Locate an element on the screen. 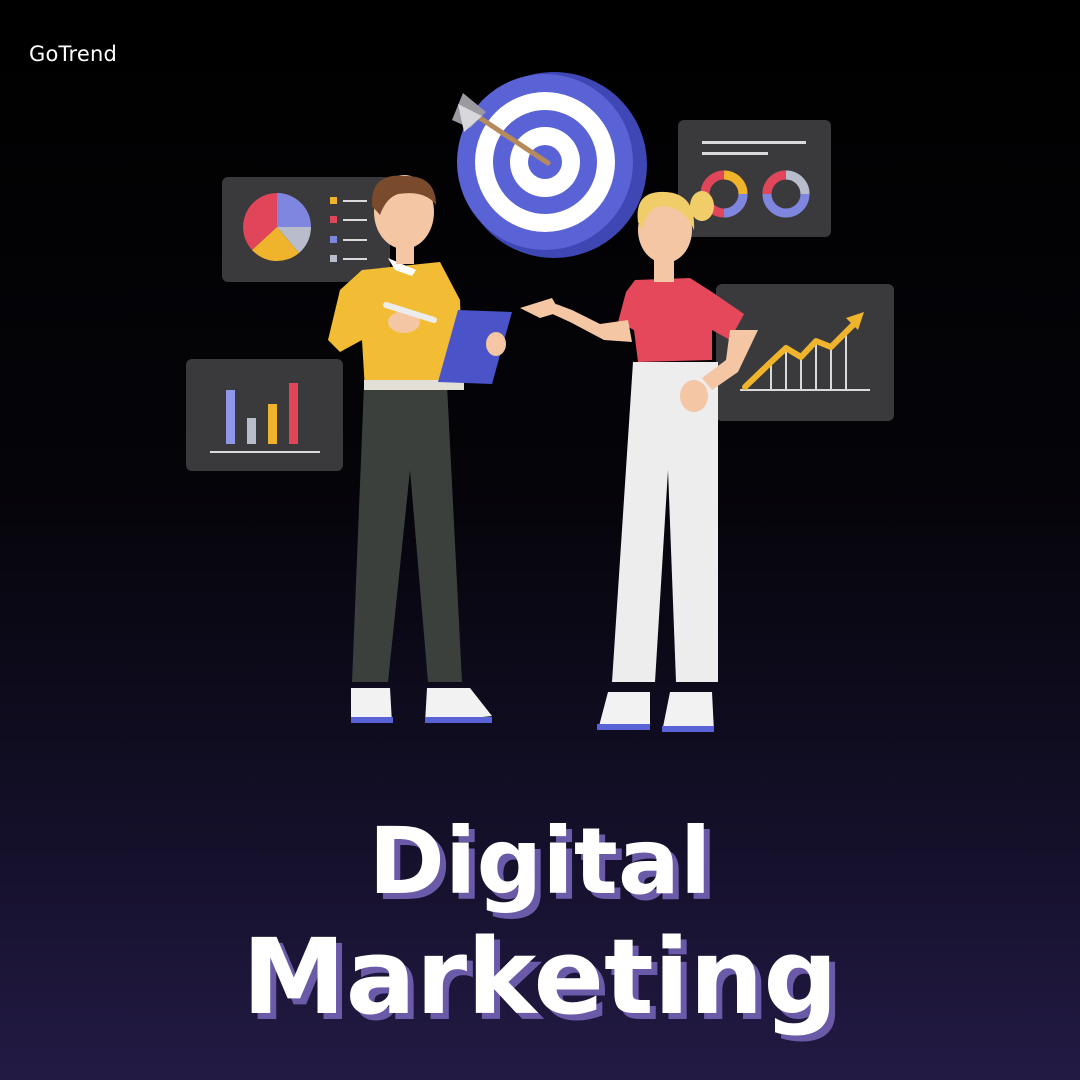  woman-figure is located at coordinates (639, 461).